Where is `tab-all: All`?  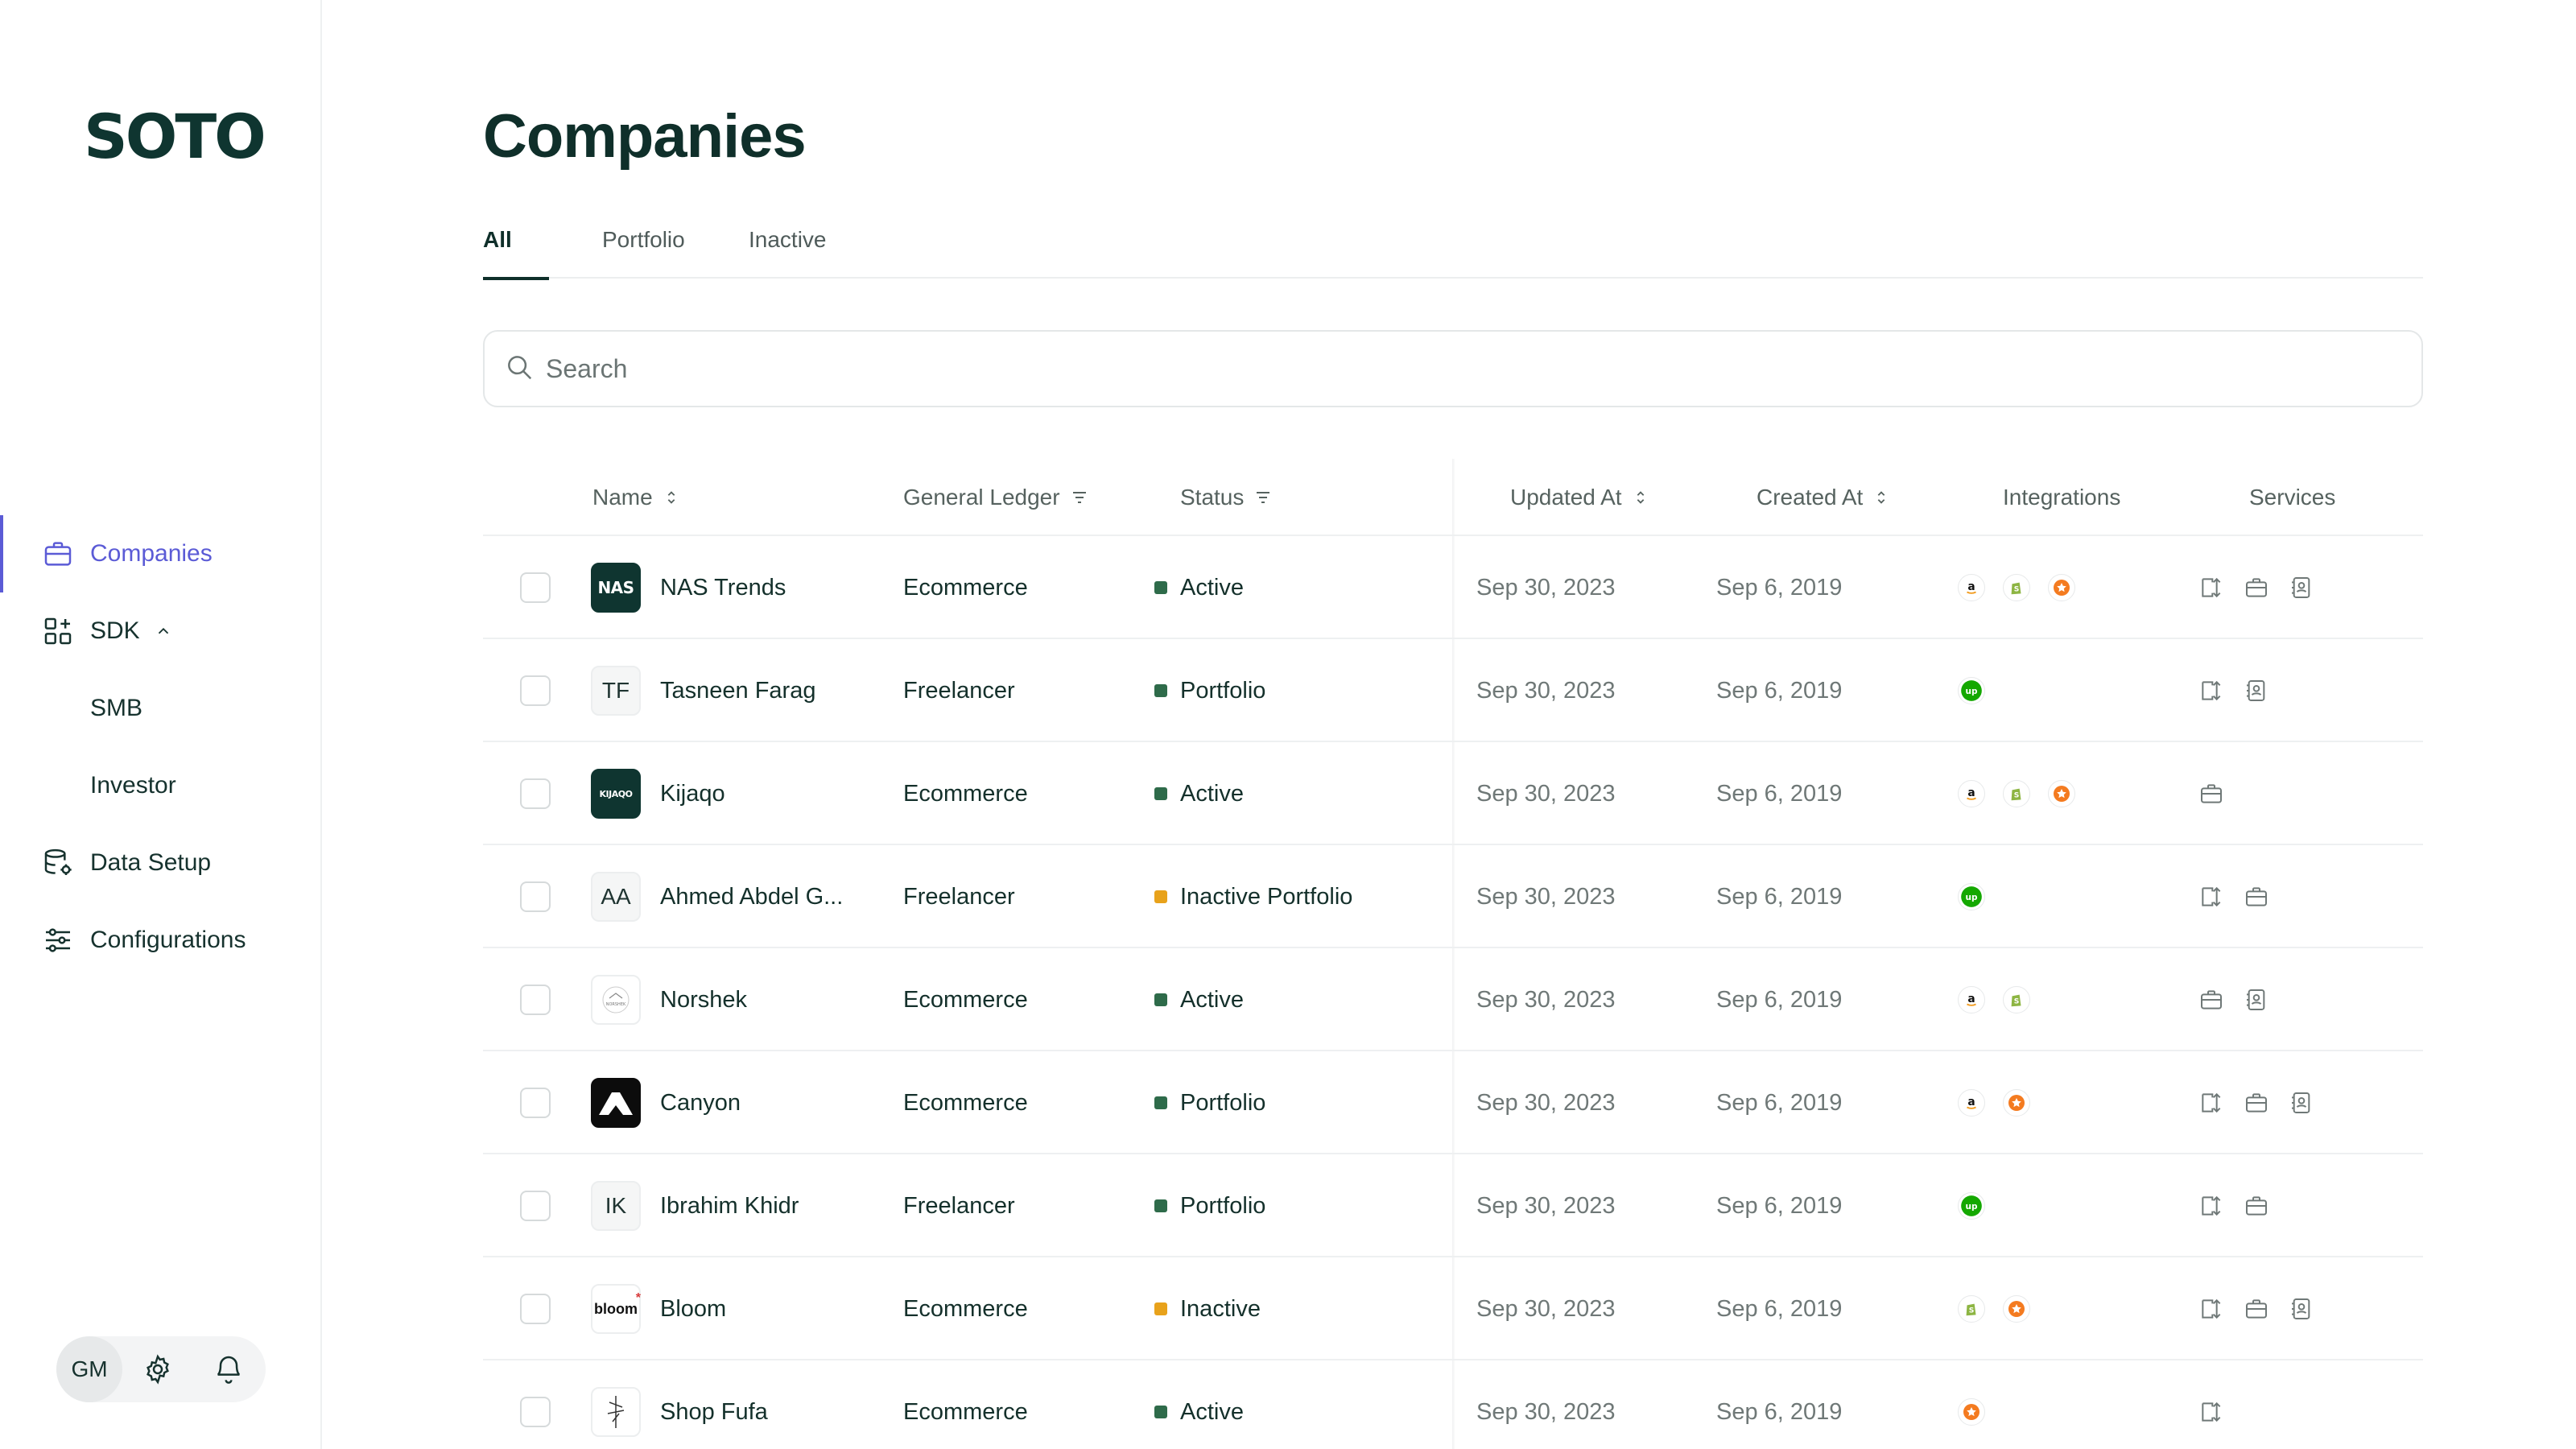 tab-all: All is located at coordinates (516, 248).